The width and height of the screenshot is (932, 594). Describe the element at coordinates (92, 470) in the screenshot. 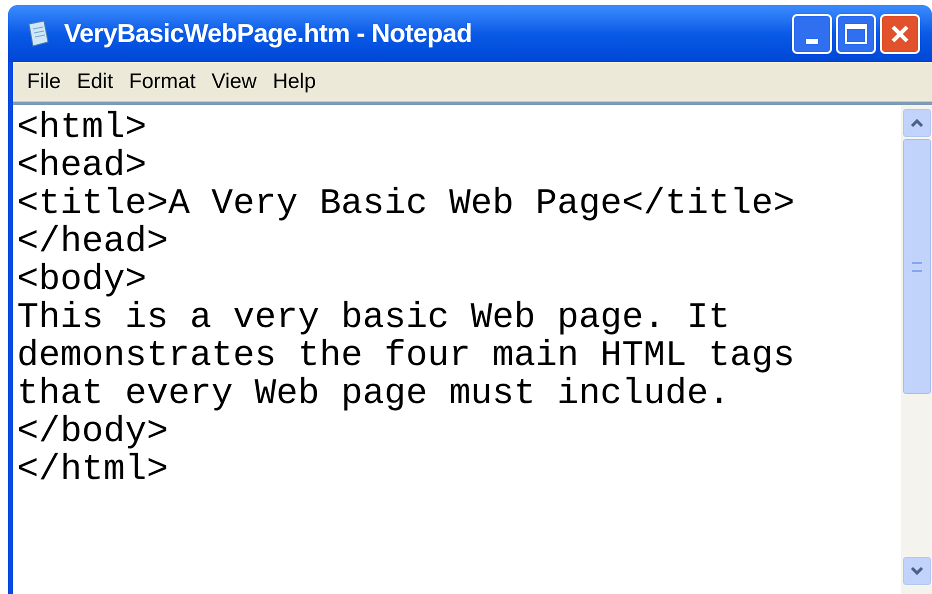

I see `code-line: </html>` at that location.